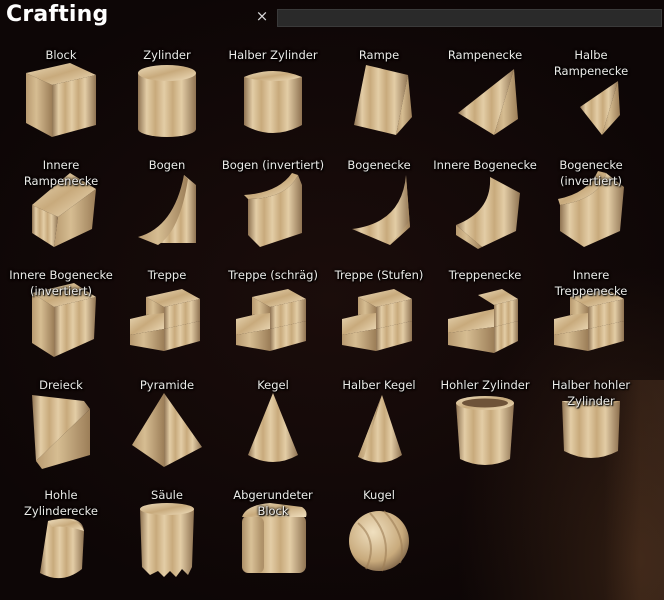  I want to click on shape-item-stairs: Treppe, so click(167, 320).